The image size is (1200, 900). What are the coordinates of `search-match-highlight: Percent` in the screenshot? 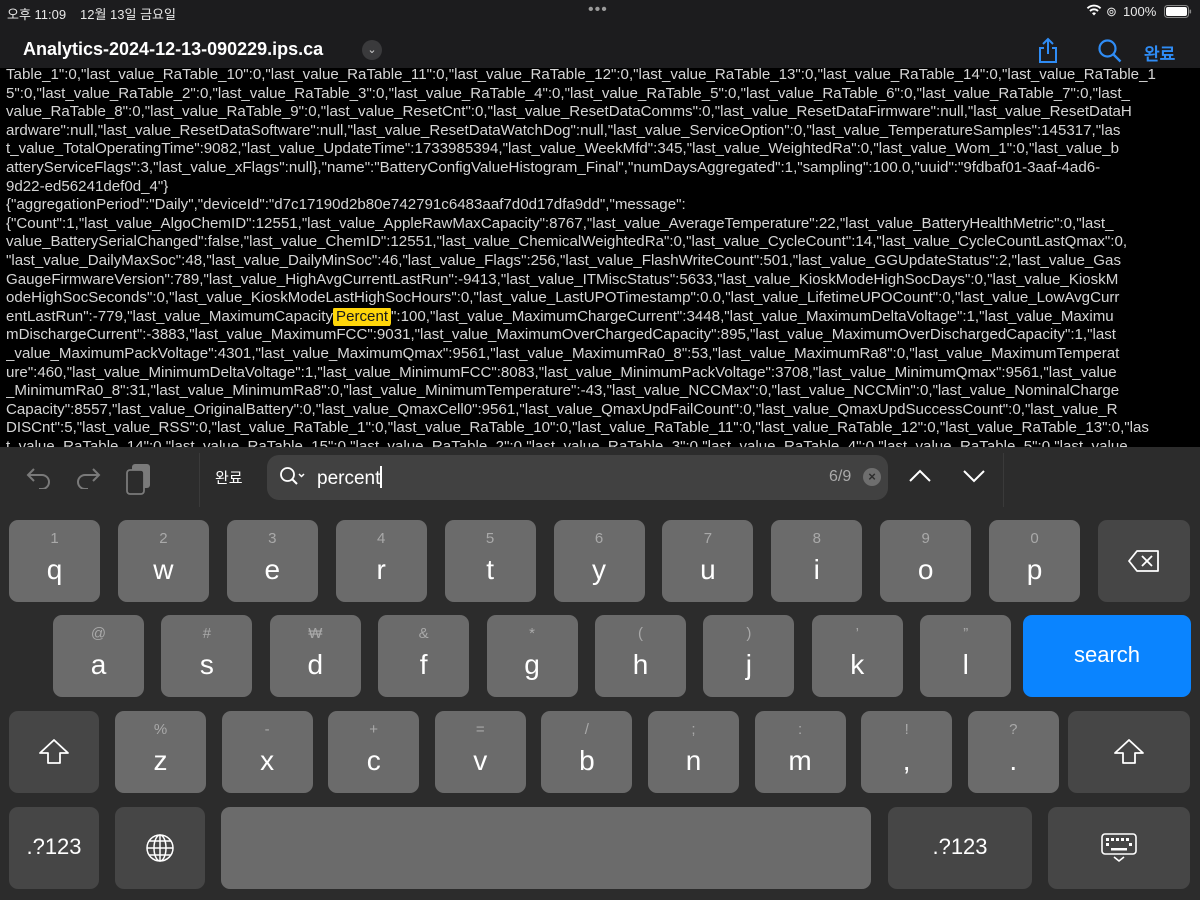 It's located at (362, 317).